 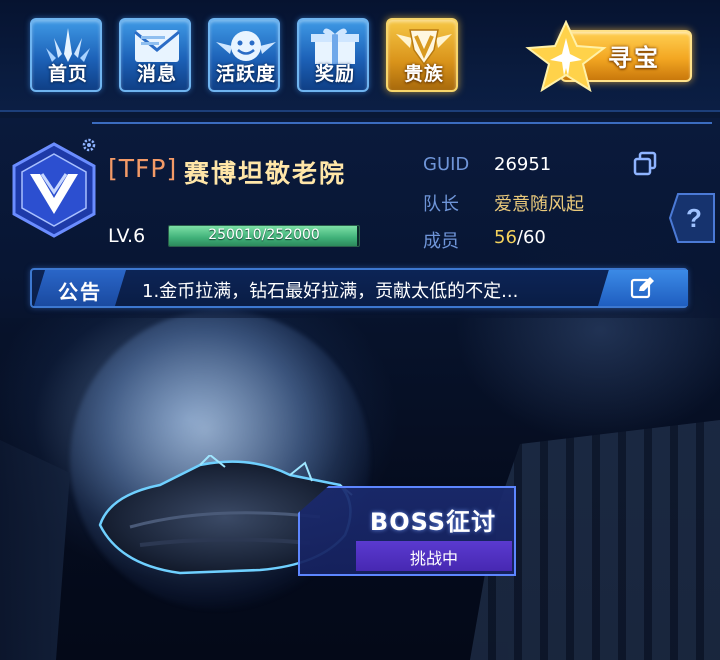 What do you see at coordinates (66, 55) in the screenshot?
I see `nav-home-button: 首页` at bounding box center [66, 55].